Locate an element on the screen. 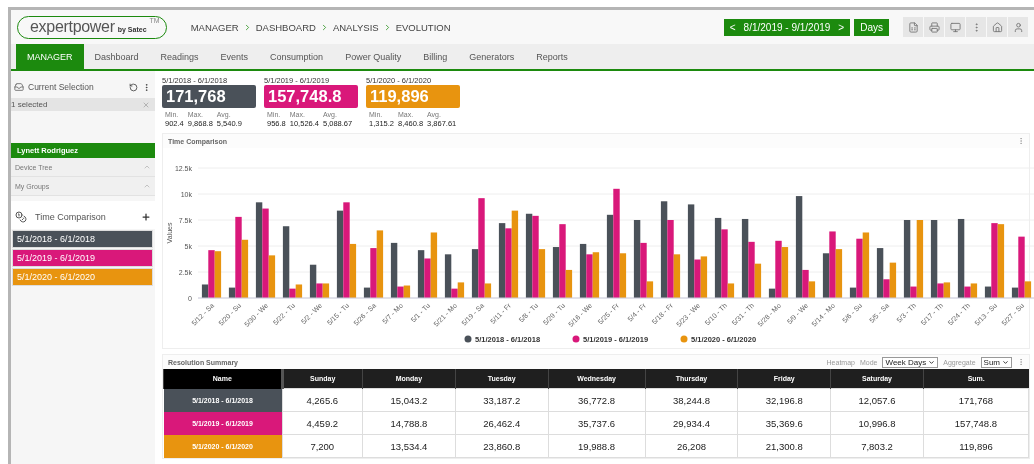 The width and height of the screenshot is (1034, 464). breadcrumb-item: ANALYSIS is located at coordinates (355, 27).